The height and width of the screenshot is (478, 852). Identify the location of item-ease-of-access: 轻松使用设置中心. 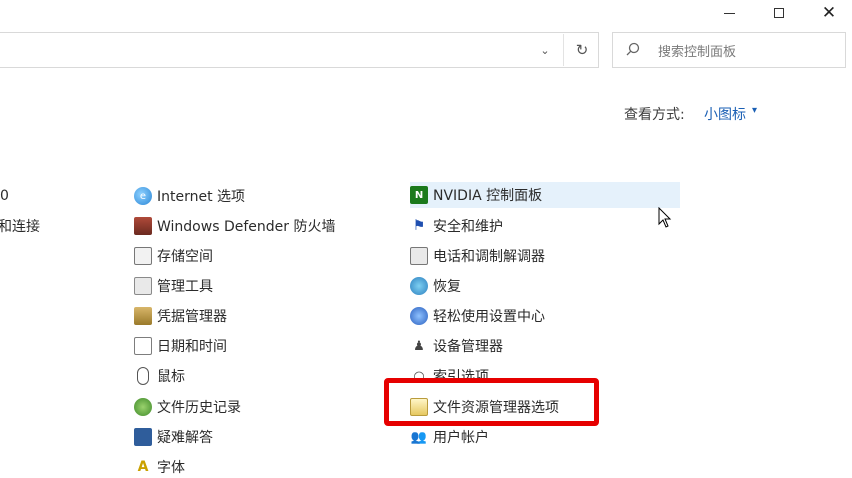
(477, 316).